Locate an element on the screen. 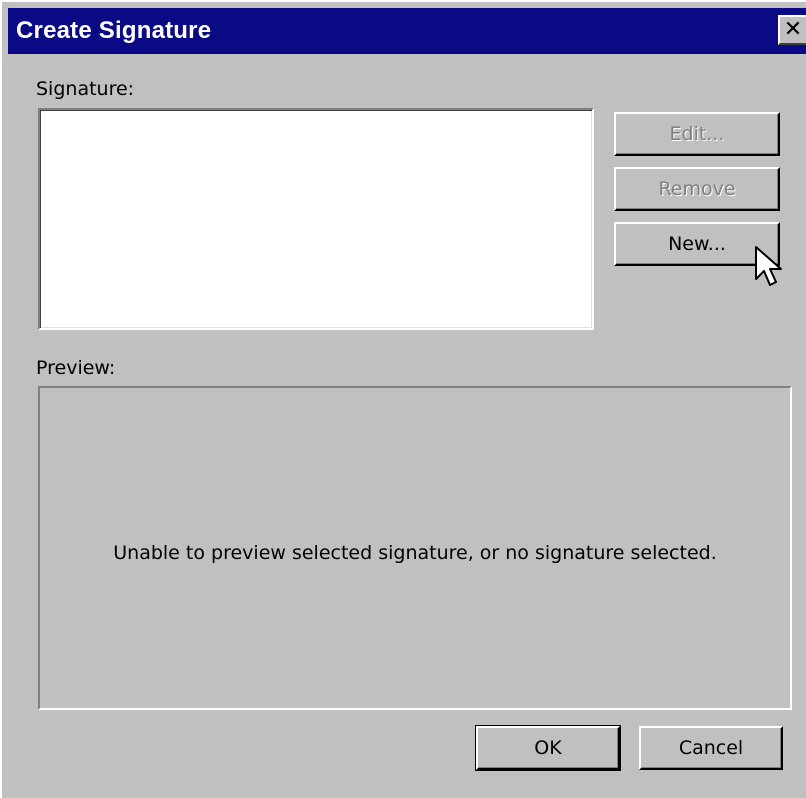 The height and width of the screenshot is (798, 806). preview-label: Preview: is located at coordinates (76, 368).